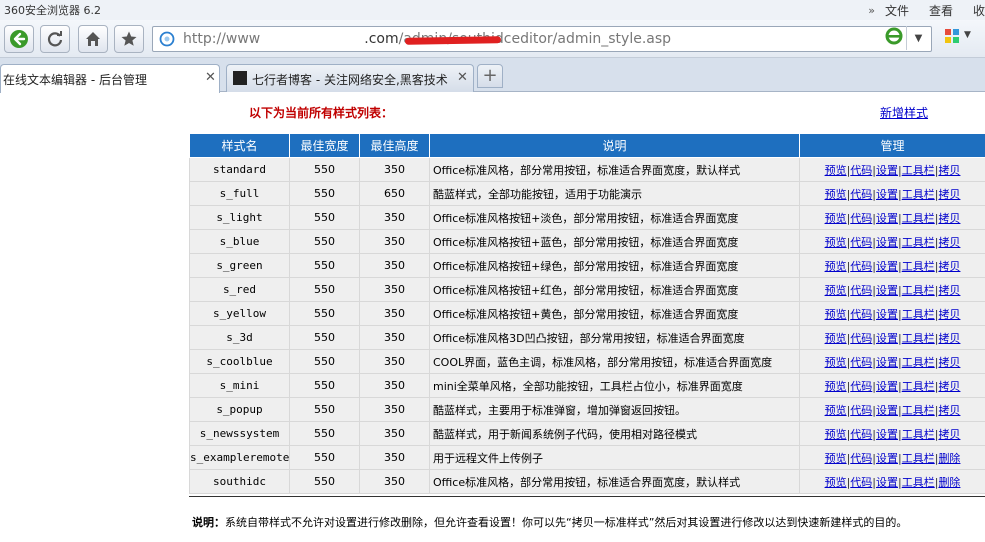 The height and width of the screenshot is (542, 985). Describe the element at coordinates (324, 169) in the screenshot. I see `best-width-cell: 550` at that location.